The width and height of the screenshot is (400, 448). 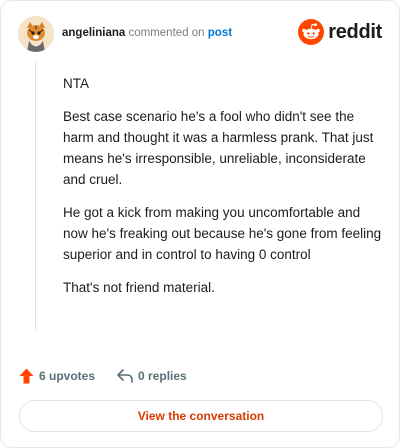 I want to click on reddit-logo: reddit, so click(x=340, y=32).